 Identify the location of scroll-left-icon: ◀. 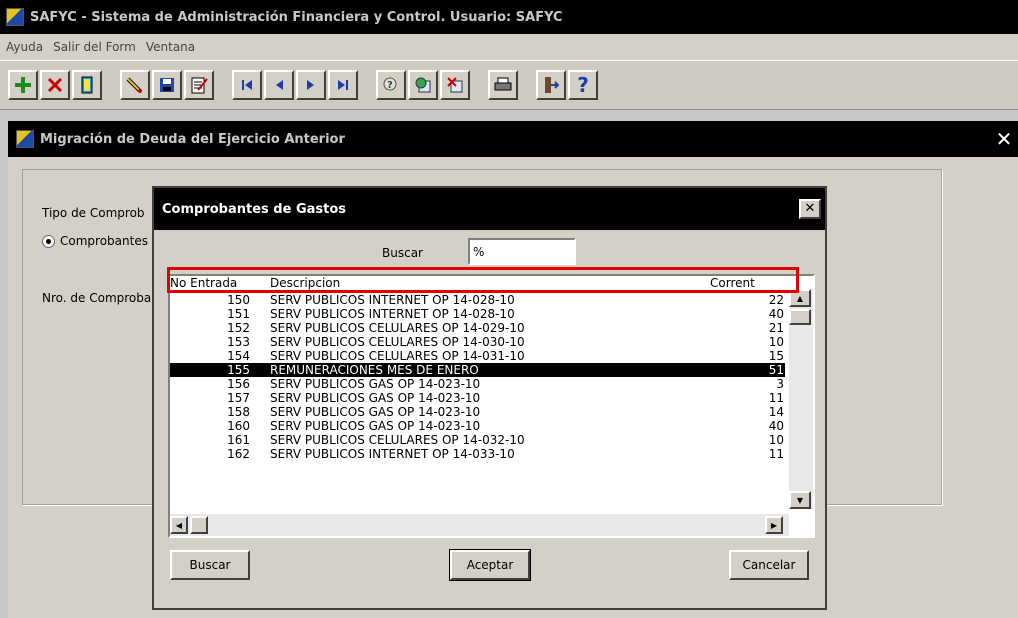
(179, 525).